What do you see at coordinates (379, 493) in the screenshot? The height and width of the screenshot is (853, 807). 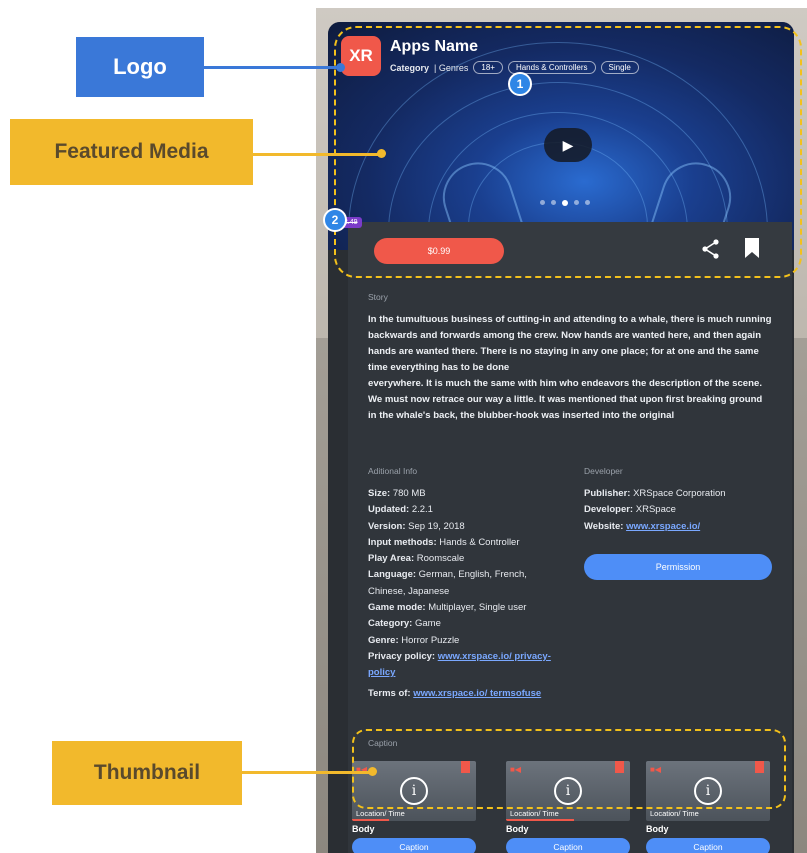 I see `info-key: Size:` at bounding box center [379, 493].